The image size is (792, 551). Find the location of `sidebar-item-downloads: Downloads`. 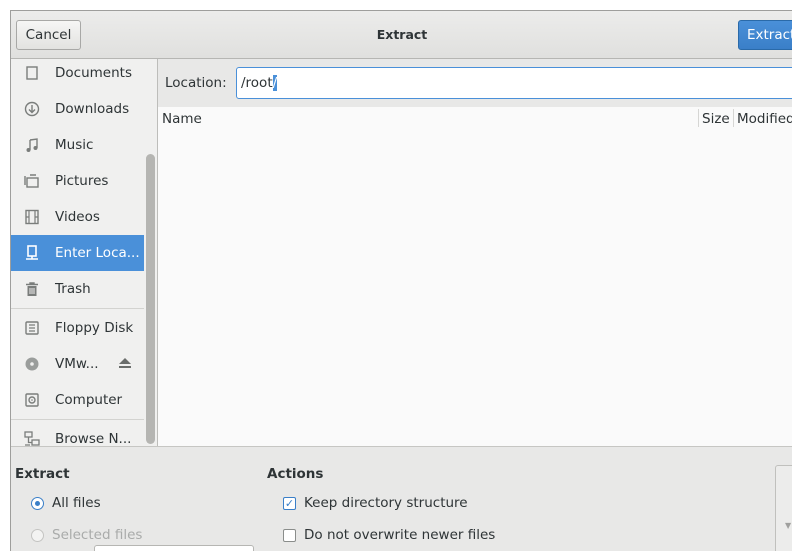

sidebar-item-downloads: Downloads is located at coordinates (77, 109).